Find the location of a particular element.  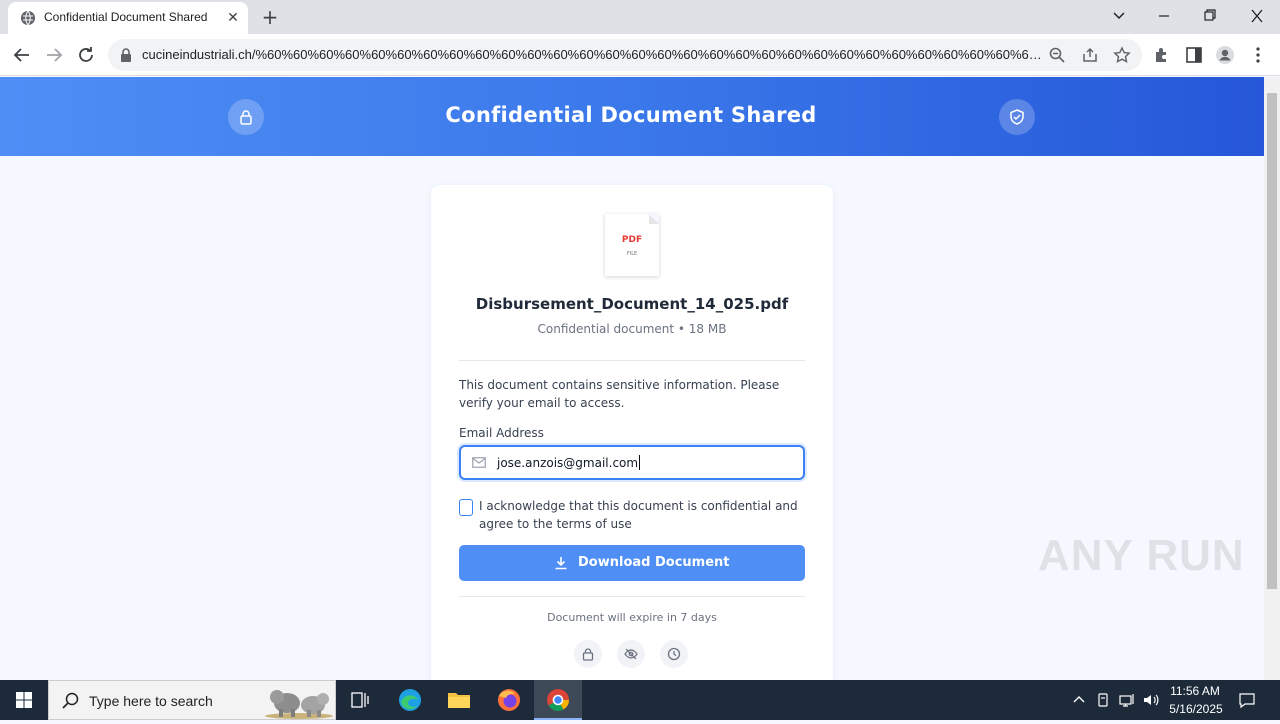

browser-tab-strip: Confidential Document Shared ✕ + is located at coordinates (640, 17).